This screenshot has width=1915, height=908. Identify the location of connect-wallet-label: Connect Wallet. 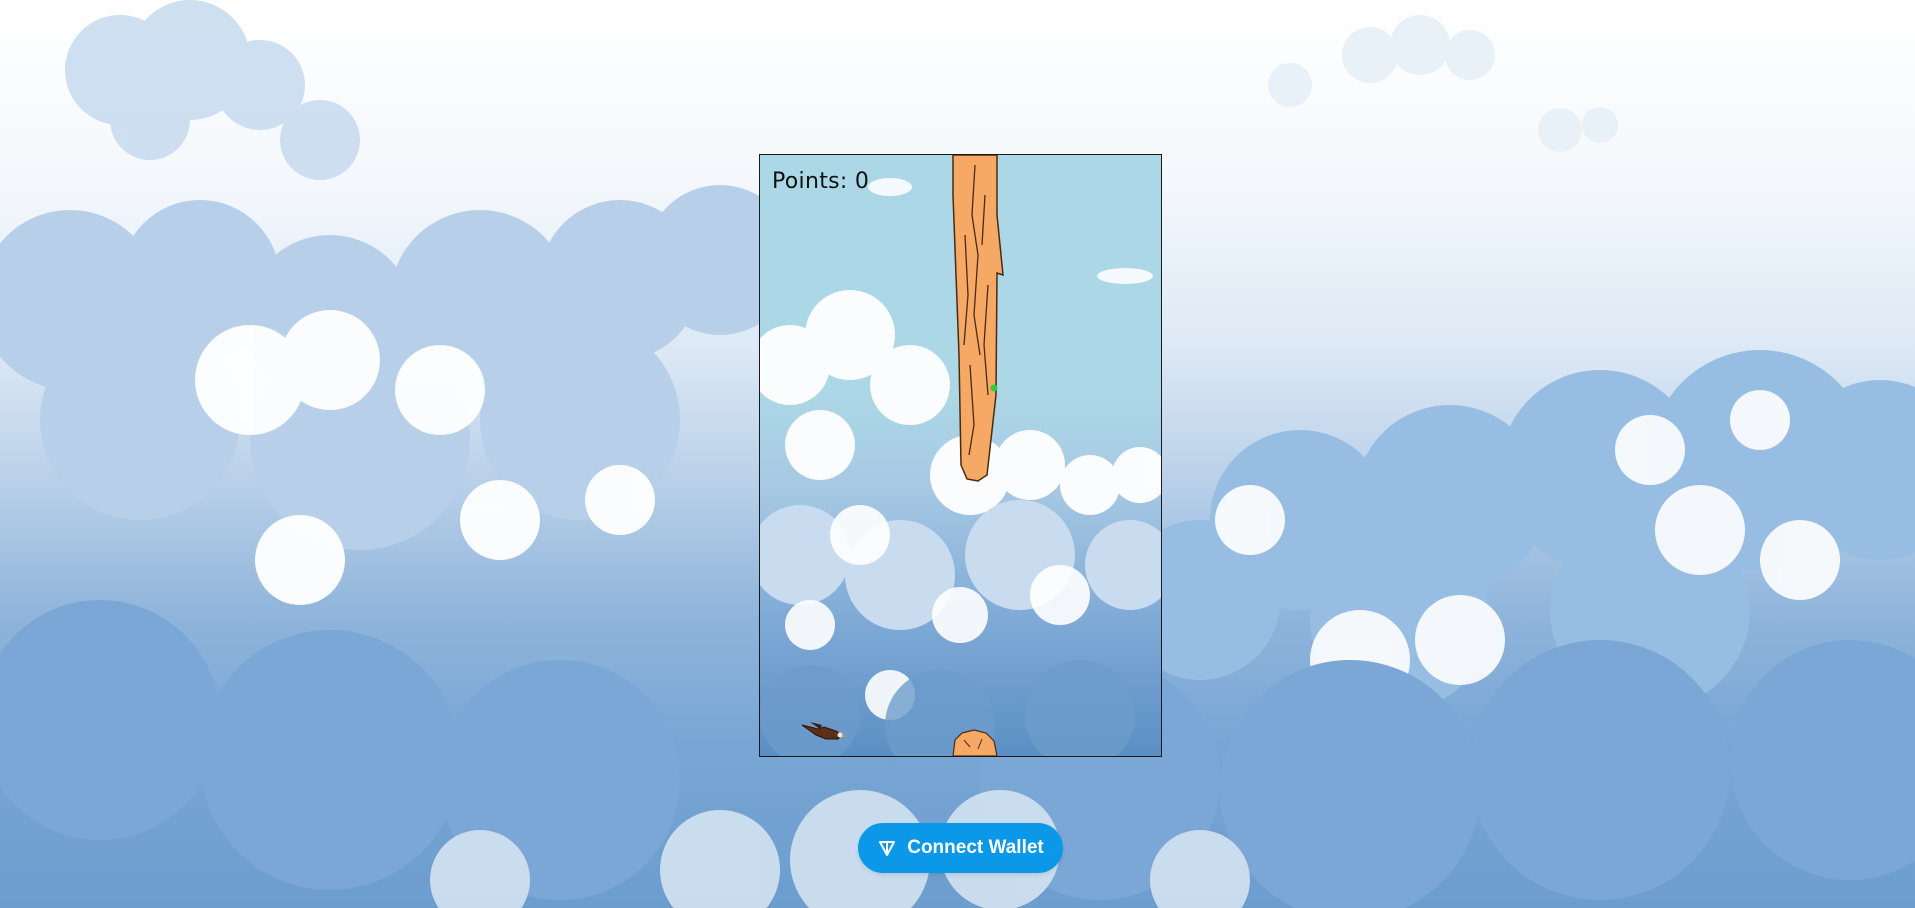
(975, 847).